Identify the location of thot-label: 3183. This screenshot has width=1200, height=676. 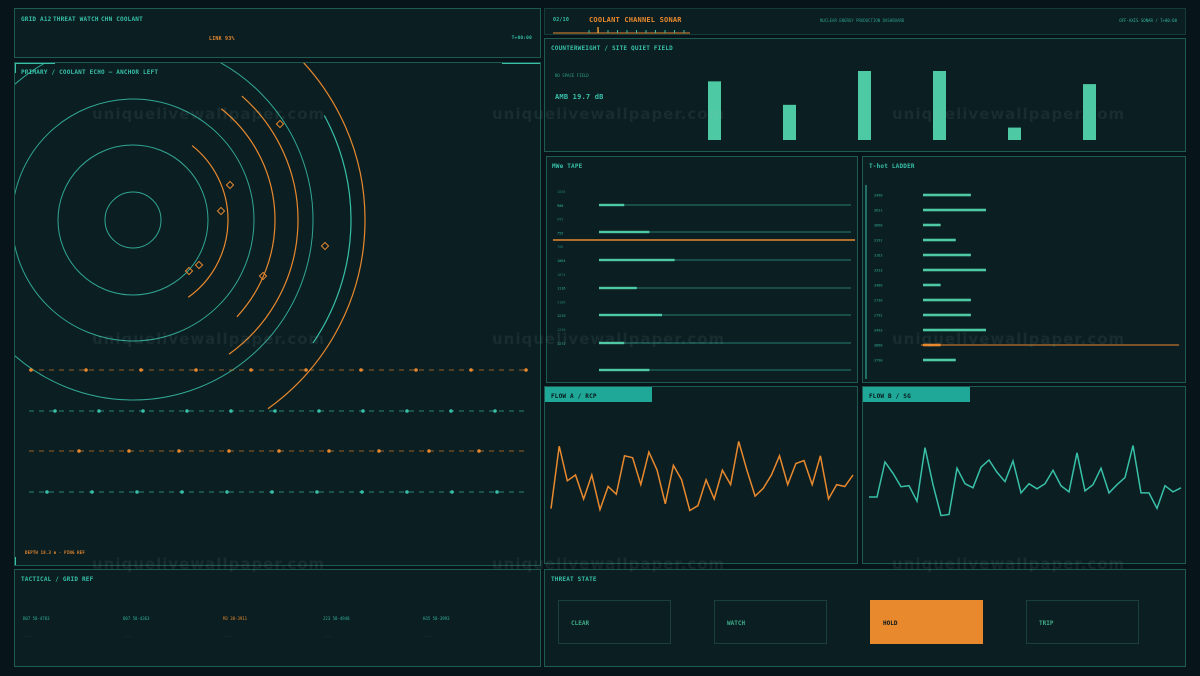
(878, 256).